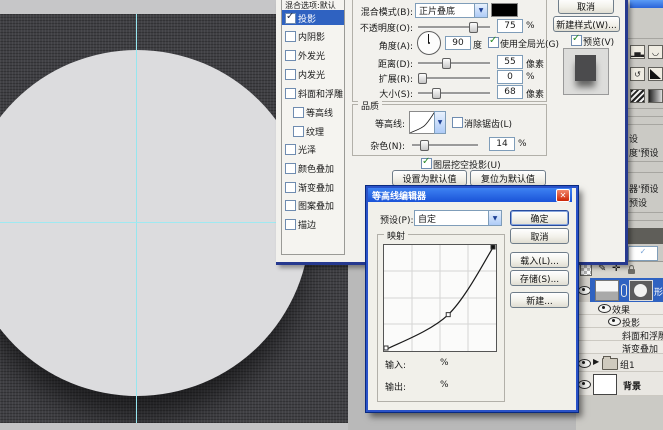  I want to click on spread-slider-thumb, so click(422, 78).